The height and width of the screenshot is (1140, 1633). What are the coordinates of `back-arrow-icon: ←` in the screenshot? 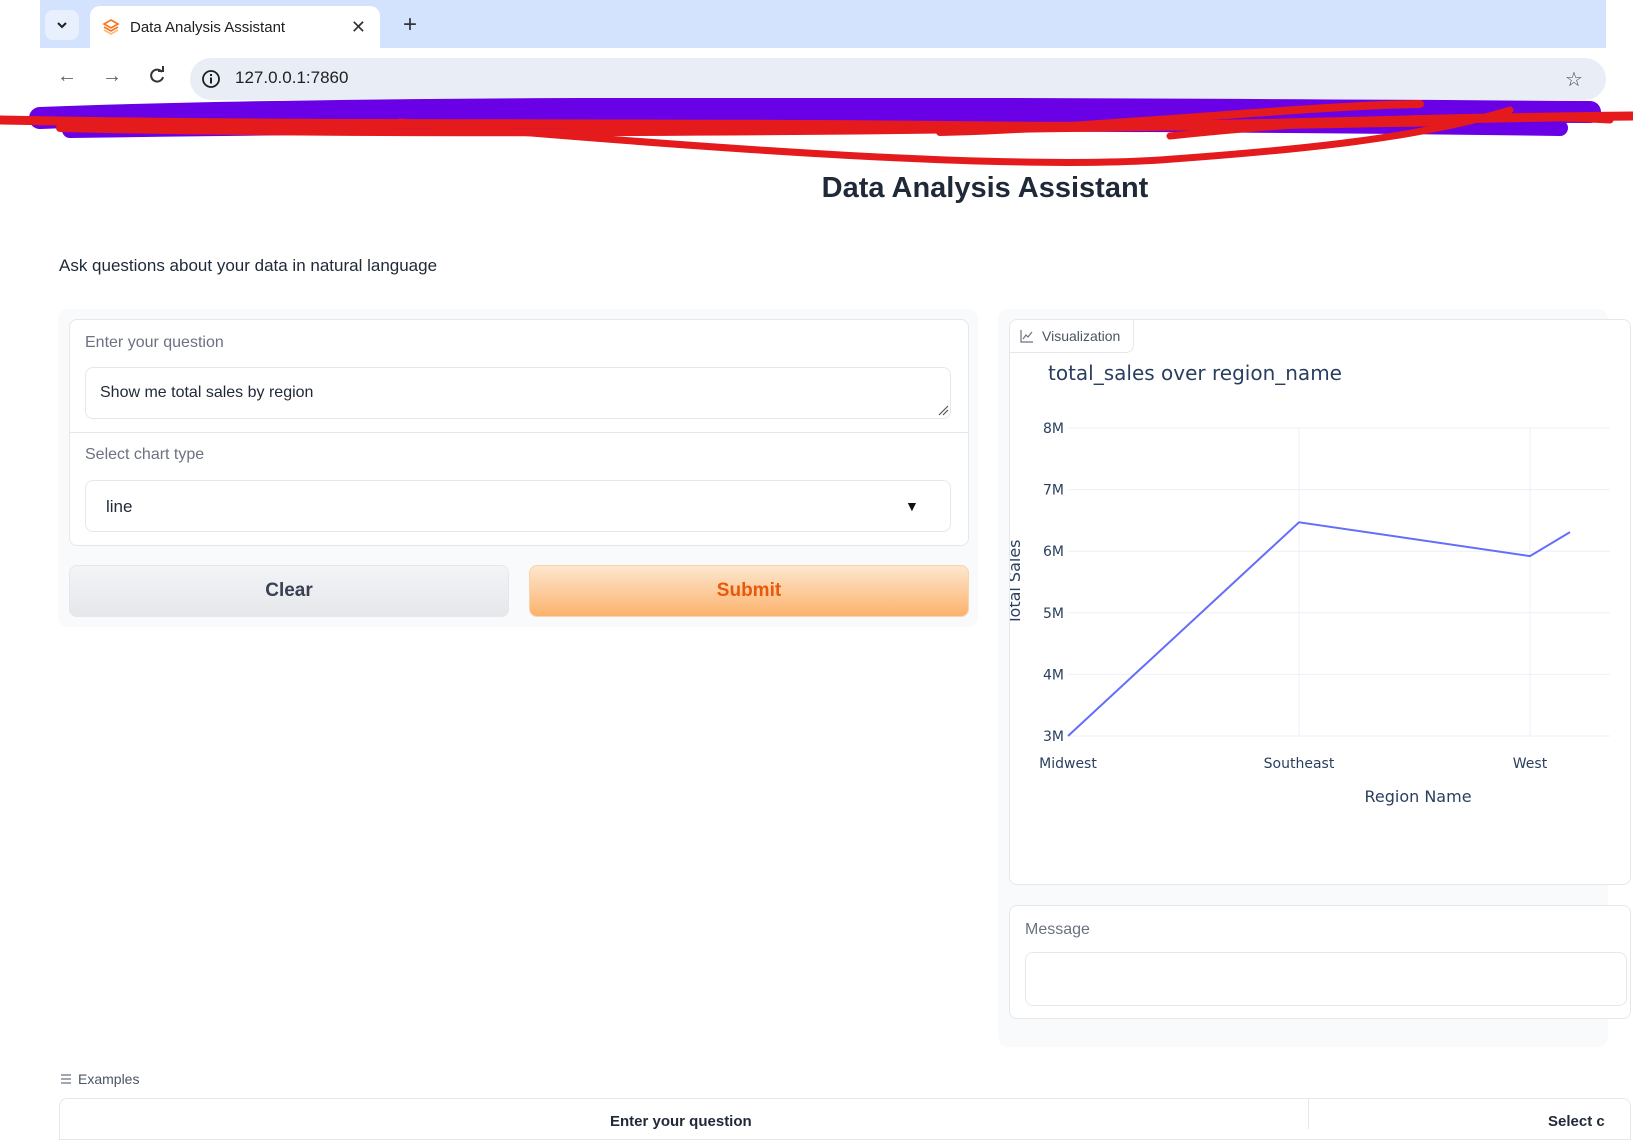 It's located at (67, 76).